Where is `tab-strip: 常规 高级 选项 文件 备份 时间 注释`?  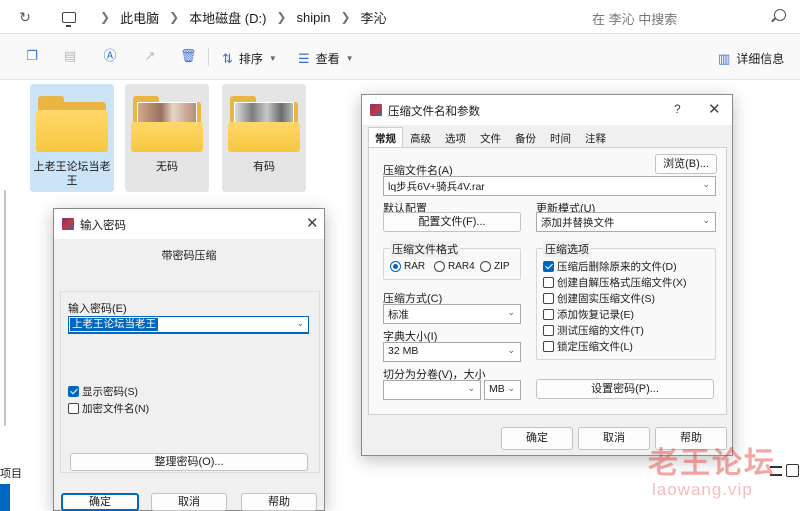
tab-strip: 常规 高级 选项 文件 备份 时间 注释 is located at coordinates (490, 137).